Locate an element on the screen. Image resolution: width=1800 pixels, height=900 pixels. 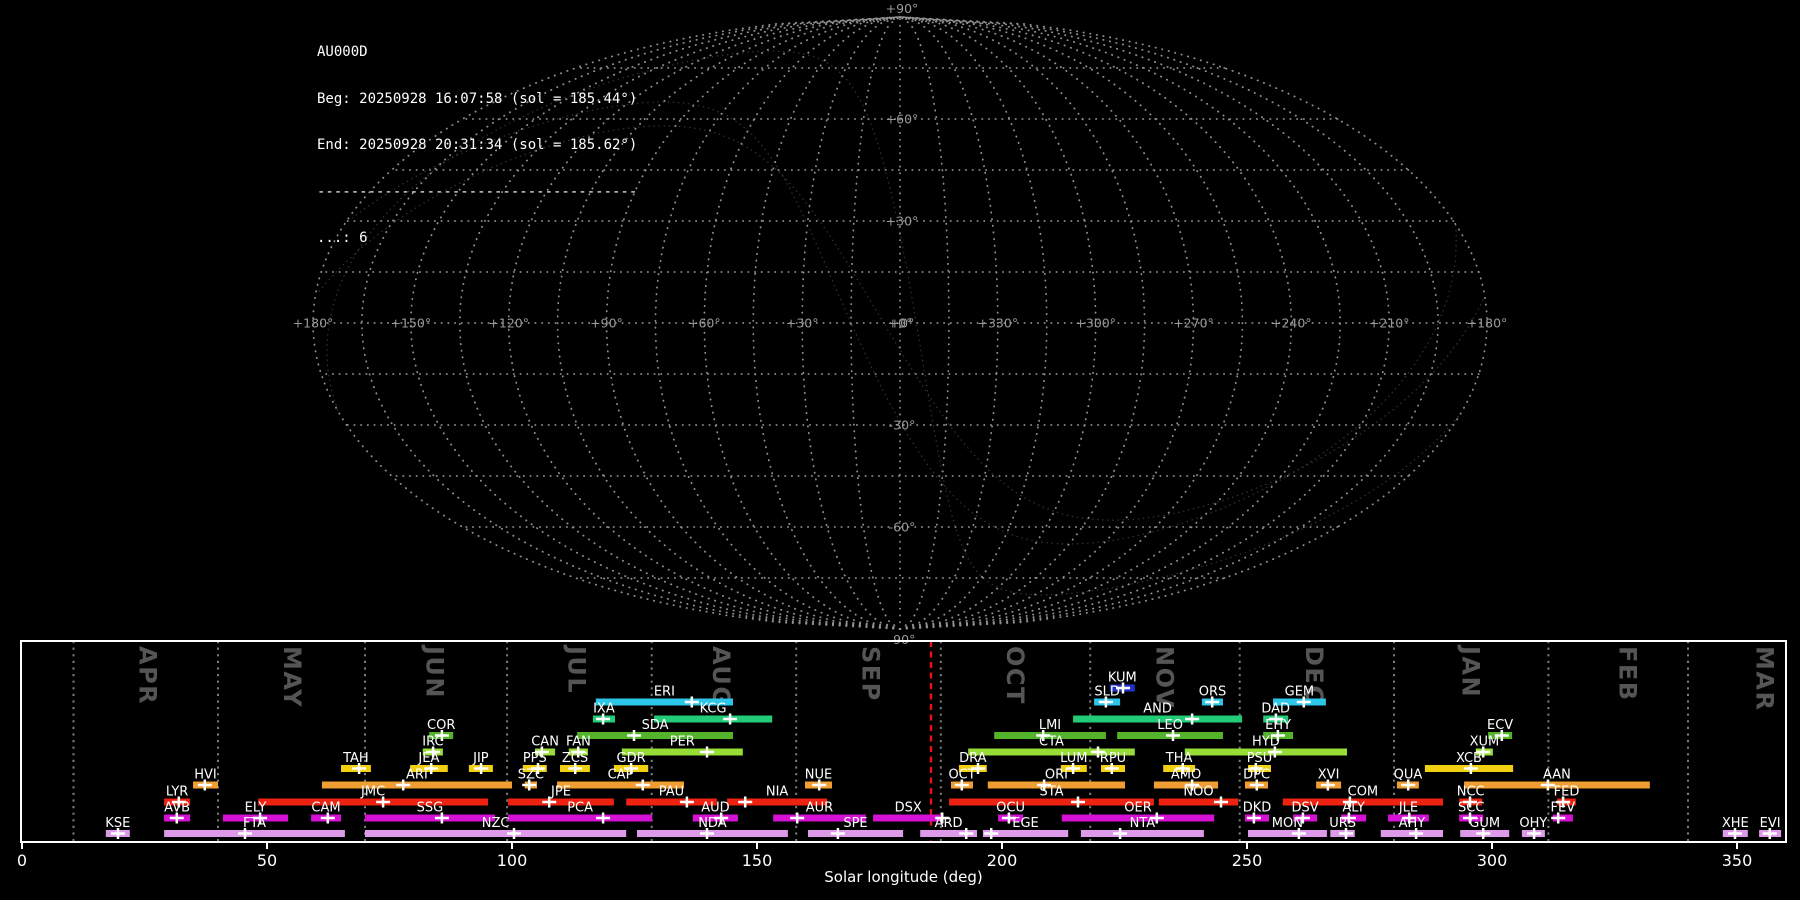
shower-label: SZC is located at coordinates (531, 775).